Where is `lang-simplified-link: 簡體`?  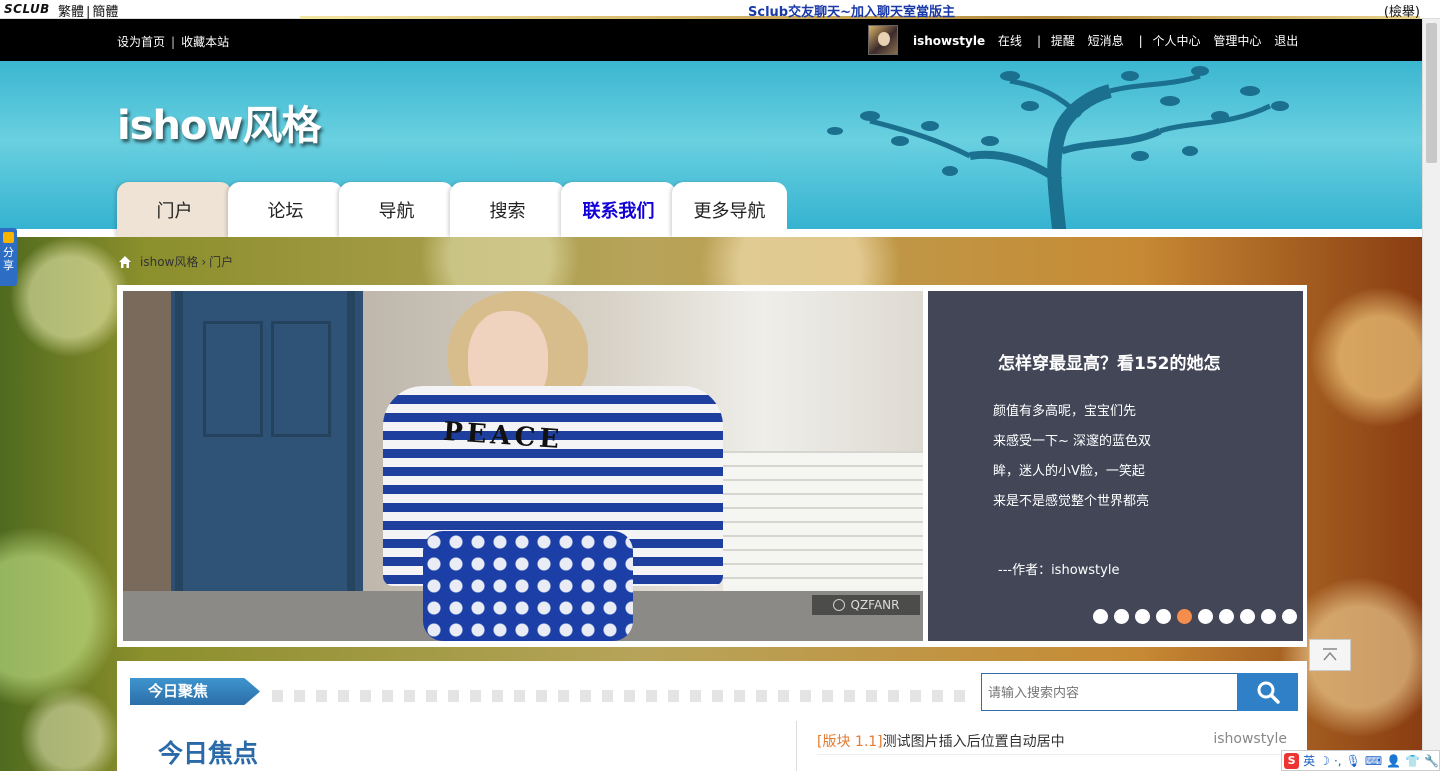 lang-simplified-link: 簡體 is located at coordinates (105, 12).